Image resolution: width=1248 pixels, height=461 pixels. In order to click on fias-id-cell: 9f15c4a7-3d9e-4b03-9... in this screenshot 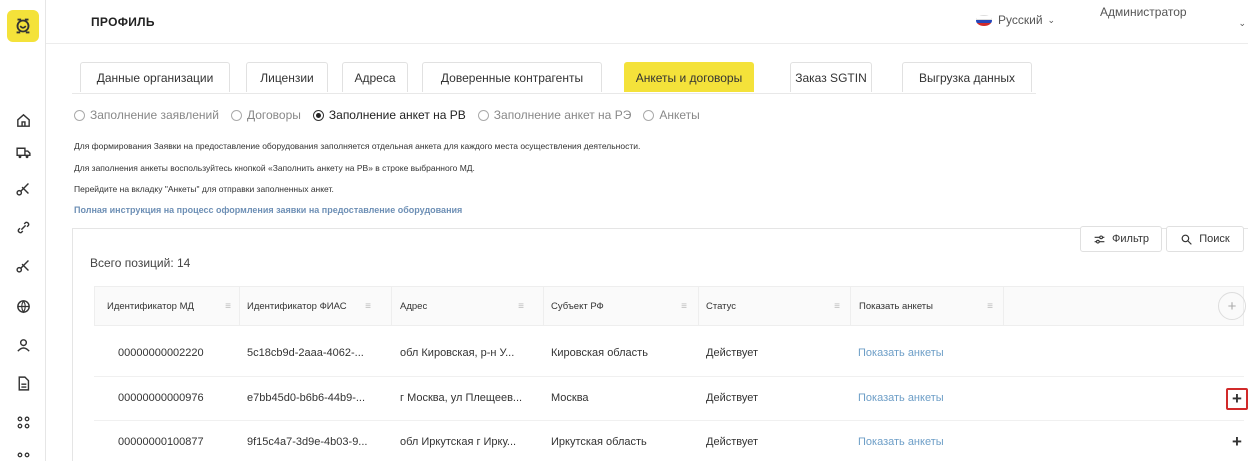, I will do `click(307, 442)`.